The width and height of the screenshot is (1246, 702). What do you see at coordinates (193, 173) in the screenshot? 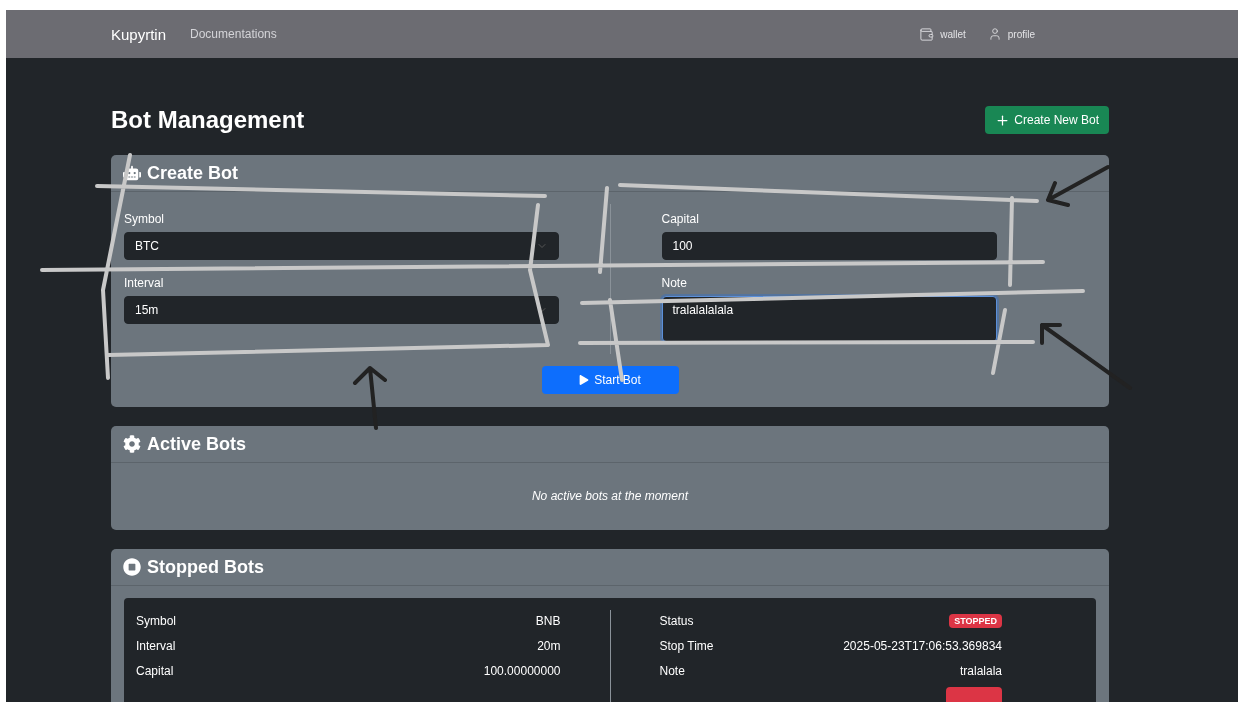
I see `card-title: Create Bot` at bounding box center [193, 173].